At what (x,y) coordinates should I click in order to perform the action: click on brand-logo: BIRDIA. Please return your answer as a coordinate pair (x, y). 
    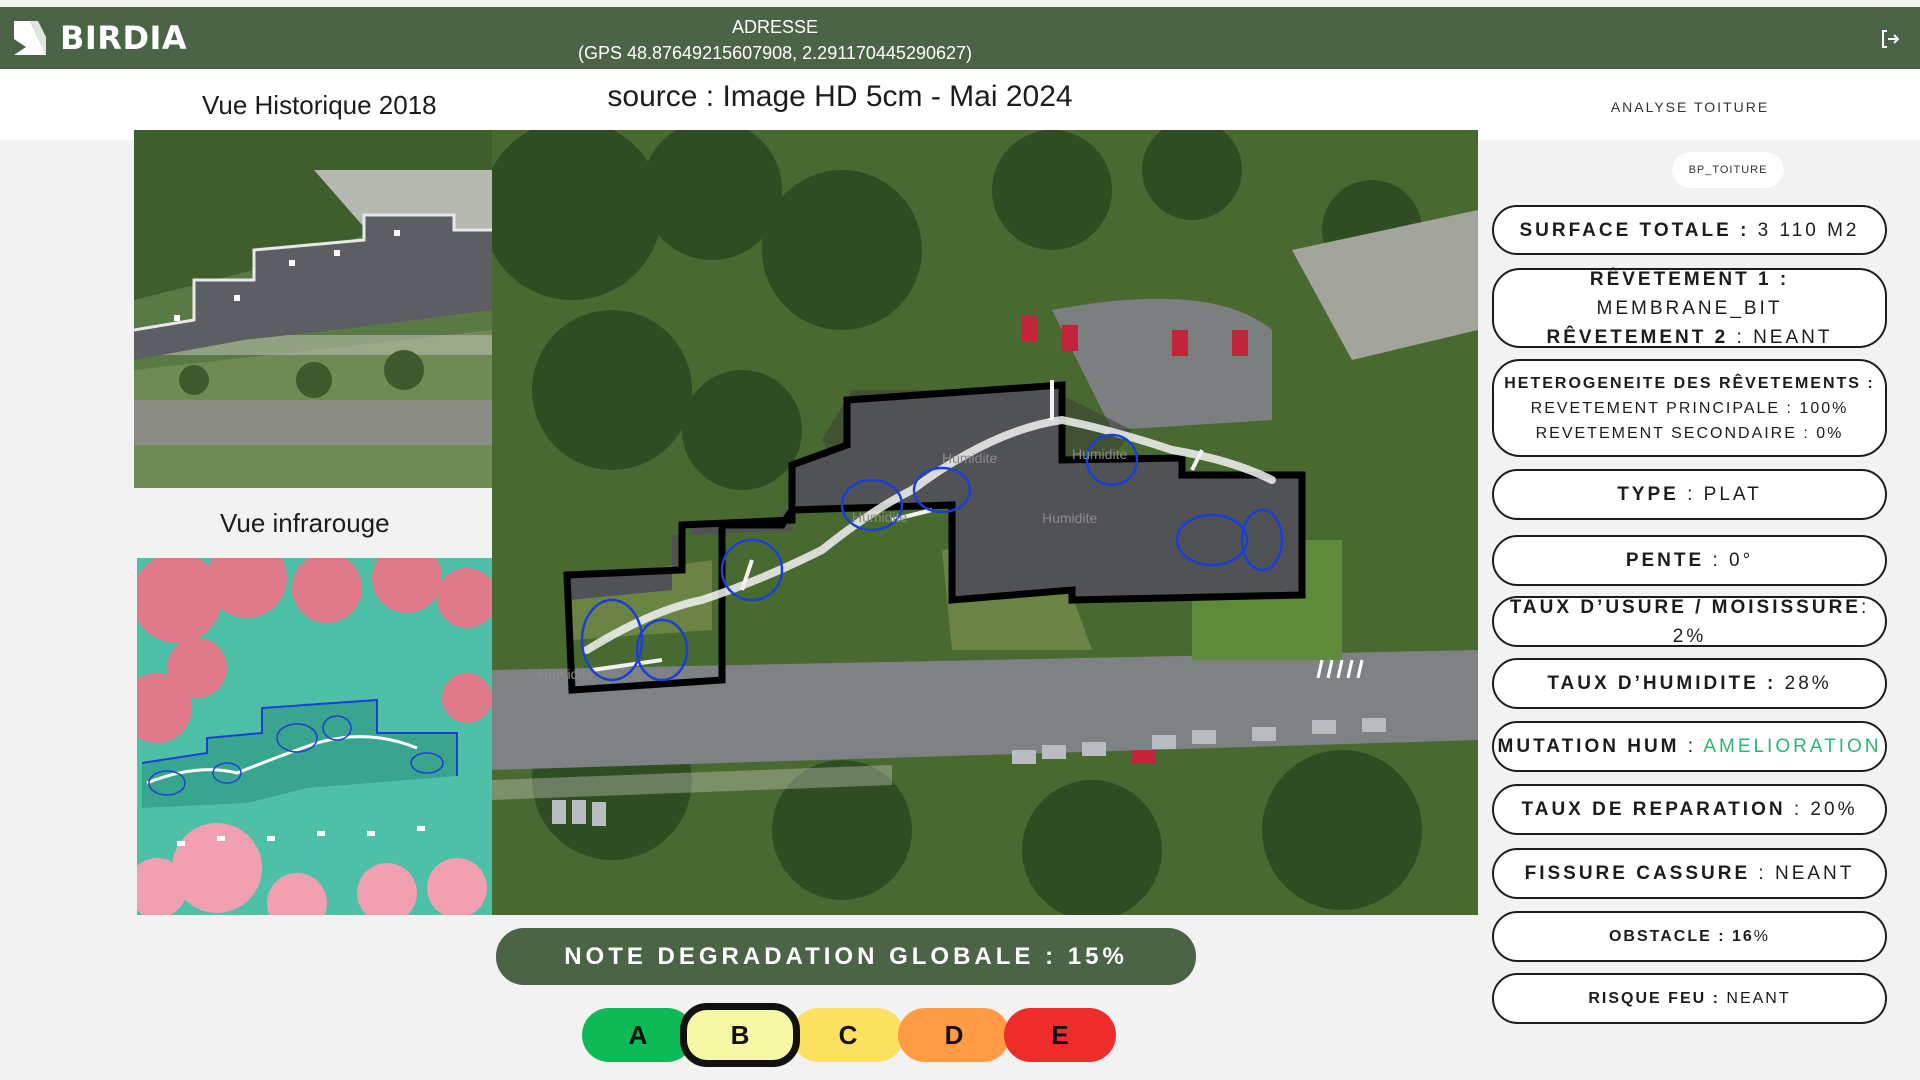
    Looking at the image, I should click on (98, 38).